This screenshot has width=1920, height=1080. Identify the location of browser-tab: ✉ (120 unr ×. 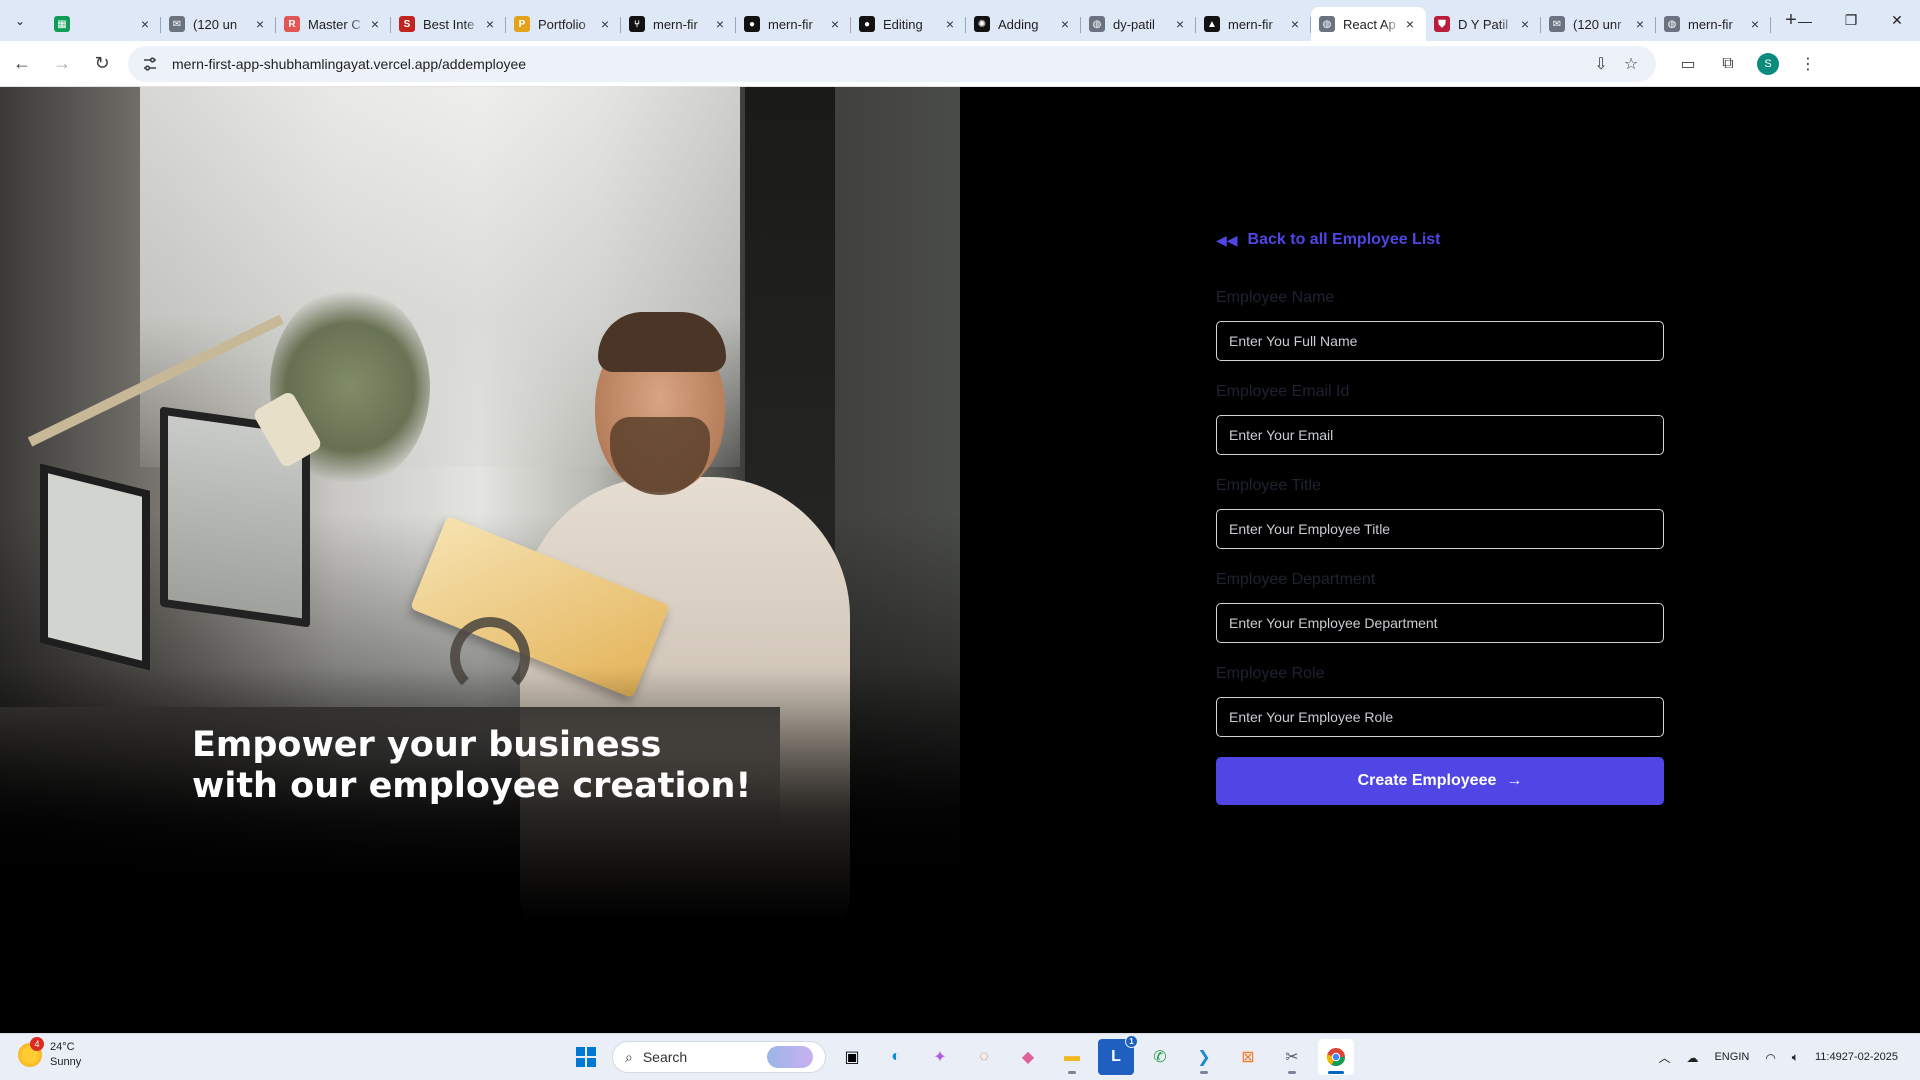
(1598, 24).